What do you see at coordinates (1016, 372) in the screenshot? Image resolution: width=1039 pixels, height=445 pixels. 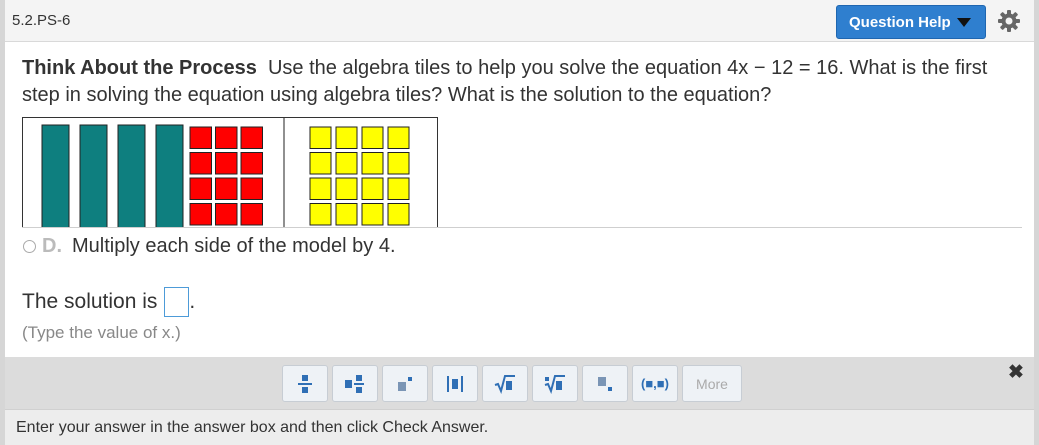 I see `close-icon: ✖` at bounding box center [1016, 372].